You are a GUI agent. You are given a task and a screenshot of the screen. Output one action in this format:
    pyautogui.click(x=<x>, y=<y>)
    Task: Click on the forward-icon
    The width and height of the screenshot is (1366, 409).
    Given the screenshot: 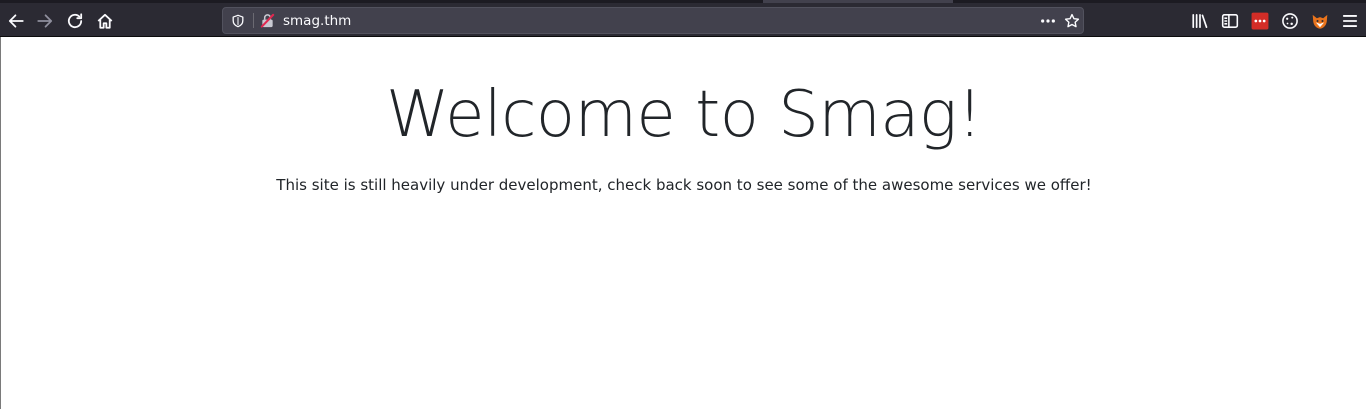 What is the action you would take?
    pyautogui.click(x=45, y=21)
    